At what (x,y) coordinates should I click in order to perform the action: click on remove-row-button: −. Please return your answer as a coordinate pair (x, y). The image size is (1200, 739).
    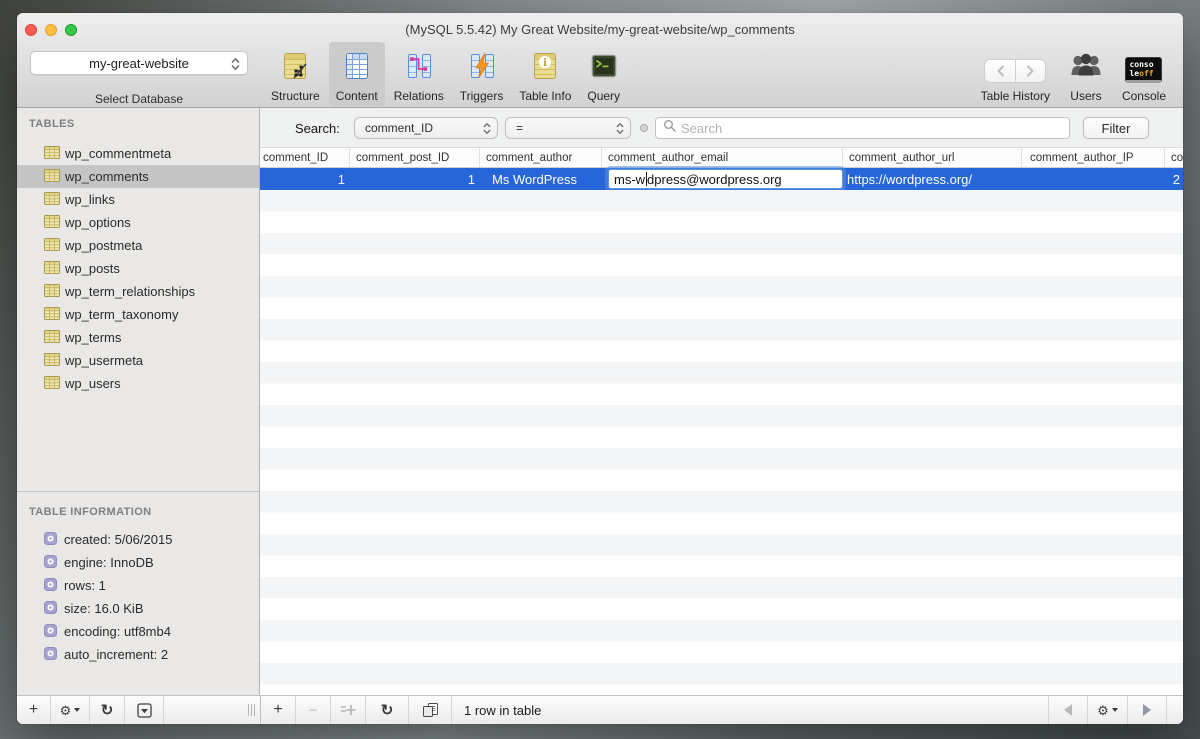
    Looking at the image, I should click on (313, 710).